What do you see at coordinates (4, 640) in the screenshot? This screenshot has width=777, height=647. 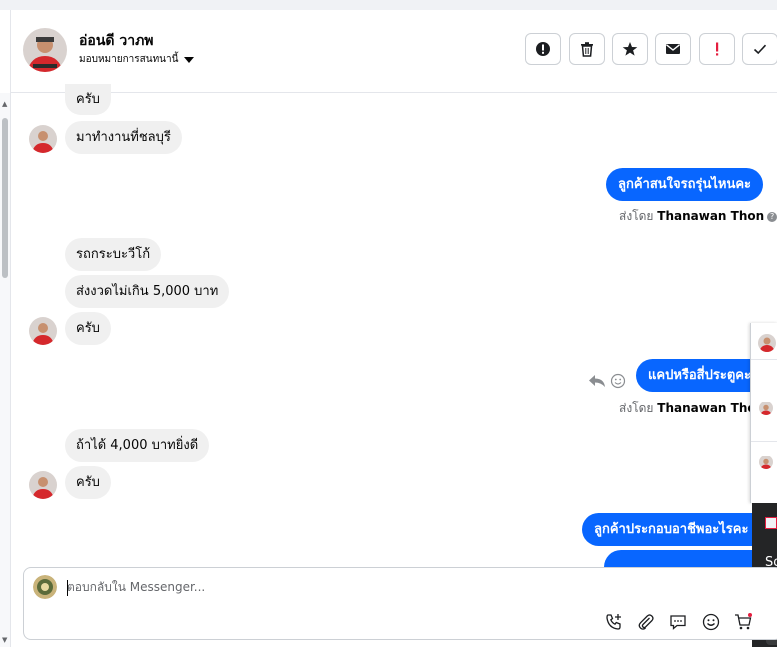 I see `scroll-down-arrow-icon: ▼` at bounding box center [4, 640].